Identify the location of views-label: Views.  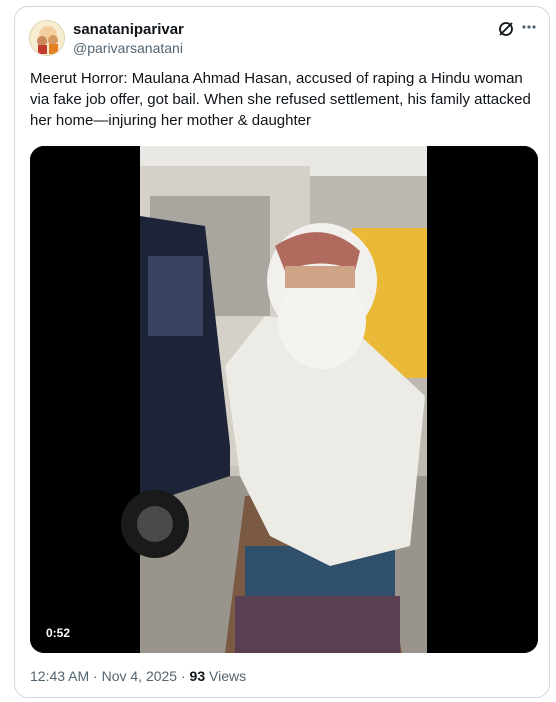
(228, 676).